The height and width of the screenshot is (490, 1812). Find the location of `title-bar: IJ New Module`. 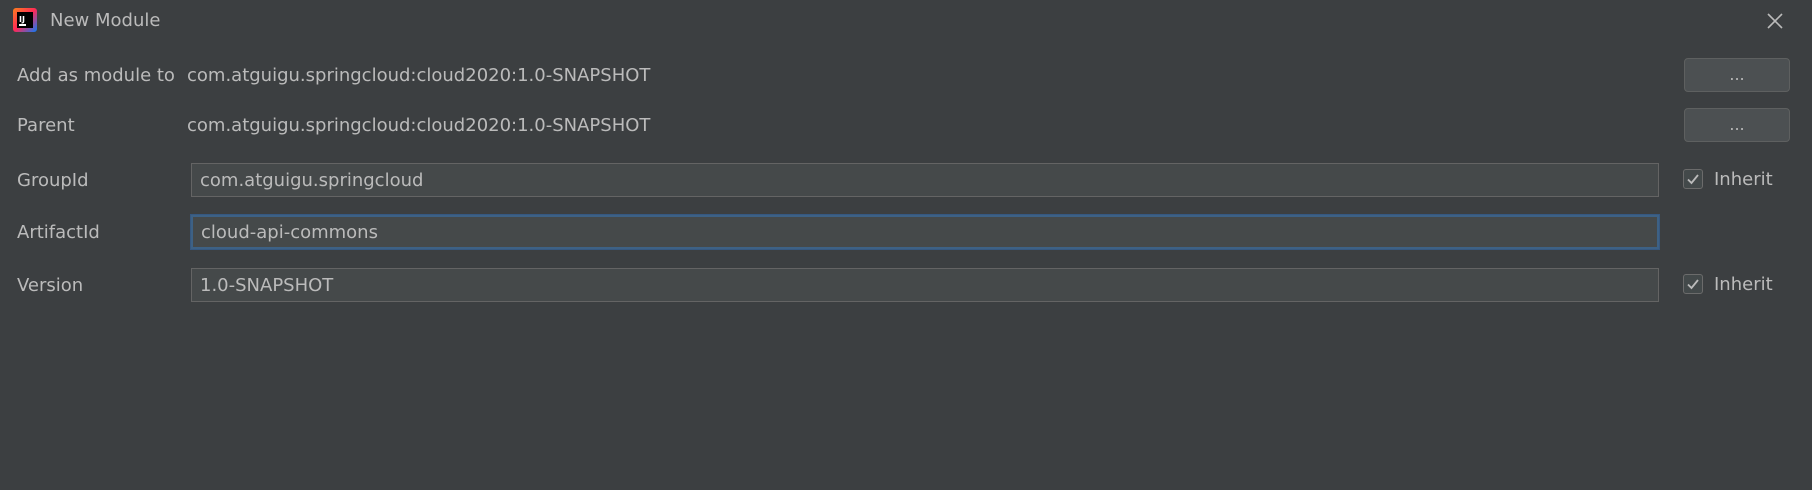

title-bar: IJ New Module is located at coordinates (906, 21).